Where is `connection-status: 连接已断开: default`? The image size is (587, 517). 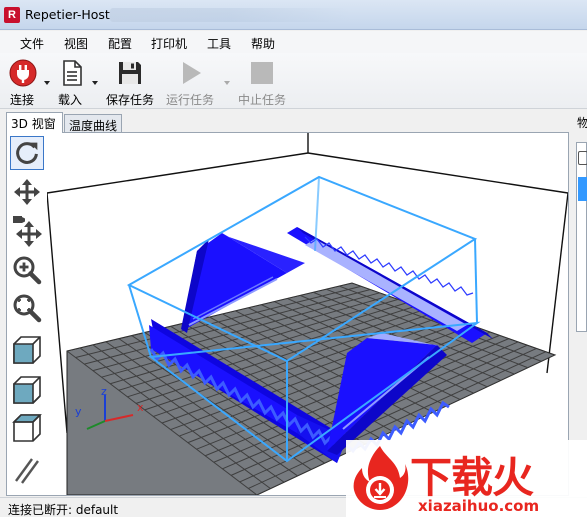
connection-status: 连接已断开: default is located at coordinates (63, 510).